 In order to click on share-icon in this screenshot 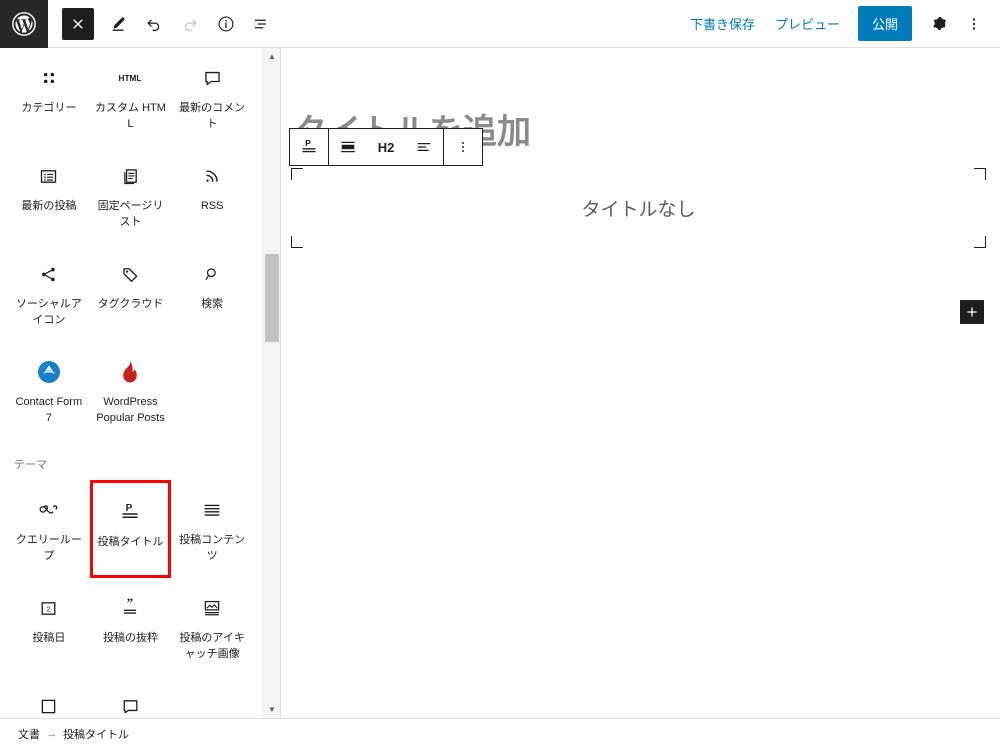, I will do `click(48, 274)`.